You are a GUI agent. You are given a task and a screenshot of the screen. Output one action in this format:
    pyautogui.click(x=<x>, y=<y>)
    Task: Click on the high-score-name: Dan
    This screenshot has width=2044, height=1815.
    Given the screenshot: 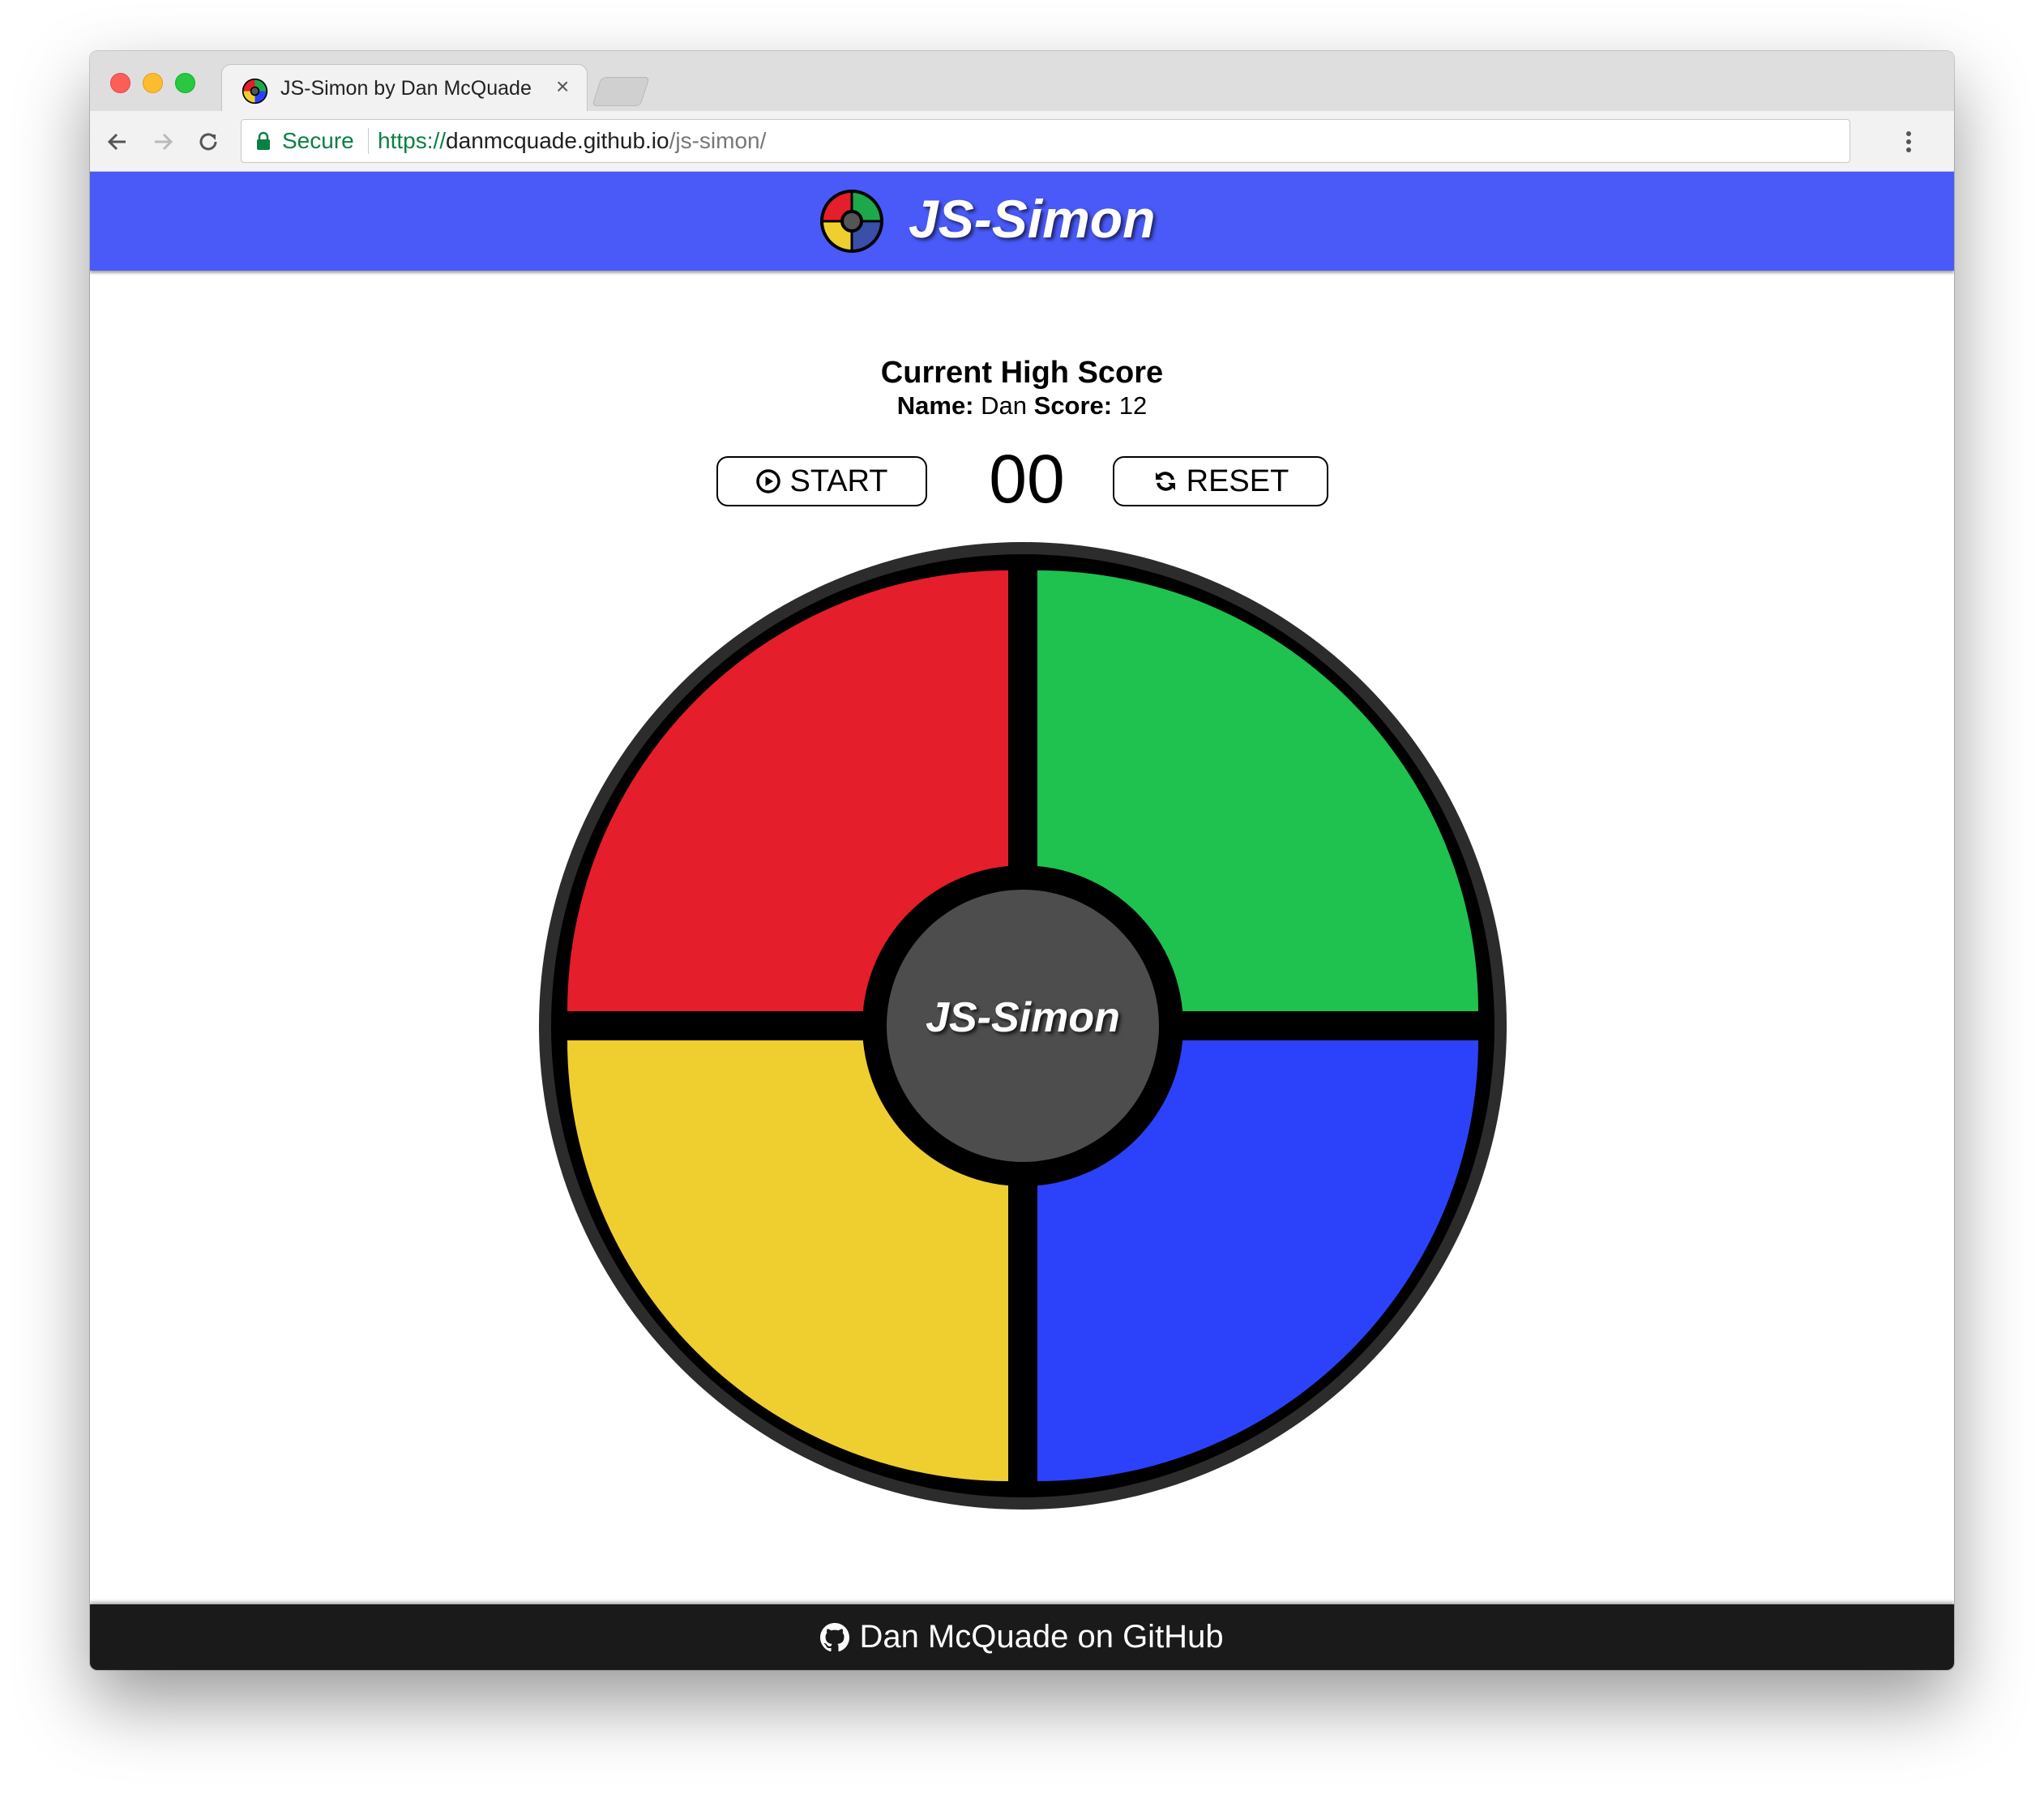 What is the action you would take?
    pyautogui.click(x=1004, y=405)
    